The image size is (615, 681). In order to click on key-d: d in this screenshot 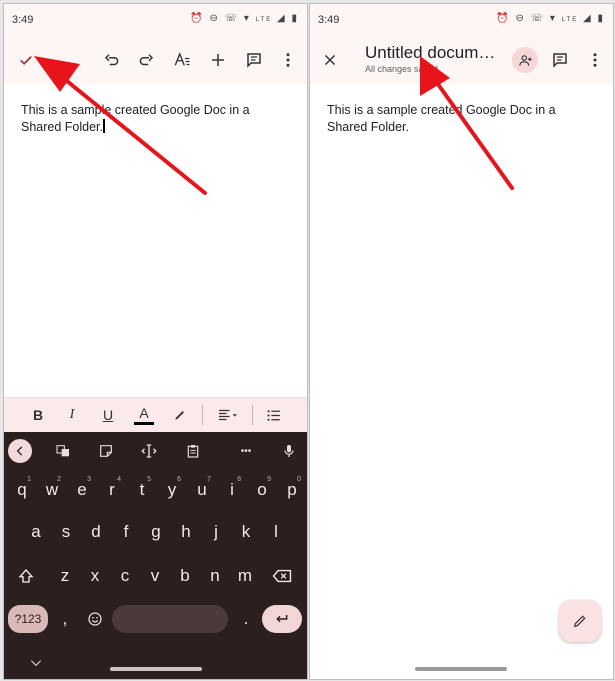, I will do `click(96, 532)`.